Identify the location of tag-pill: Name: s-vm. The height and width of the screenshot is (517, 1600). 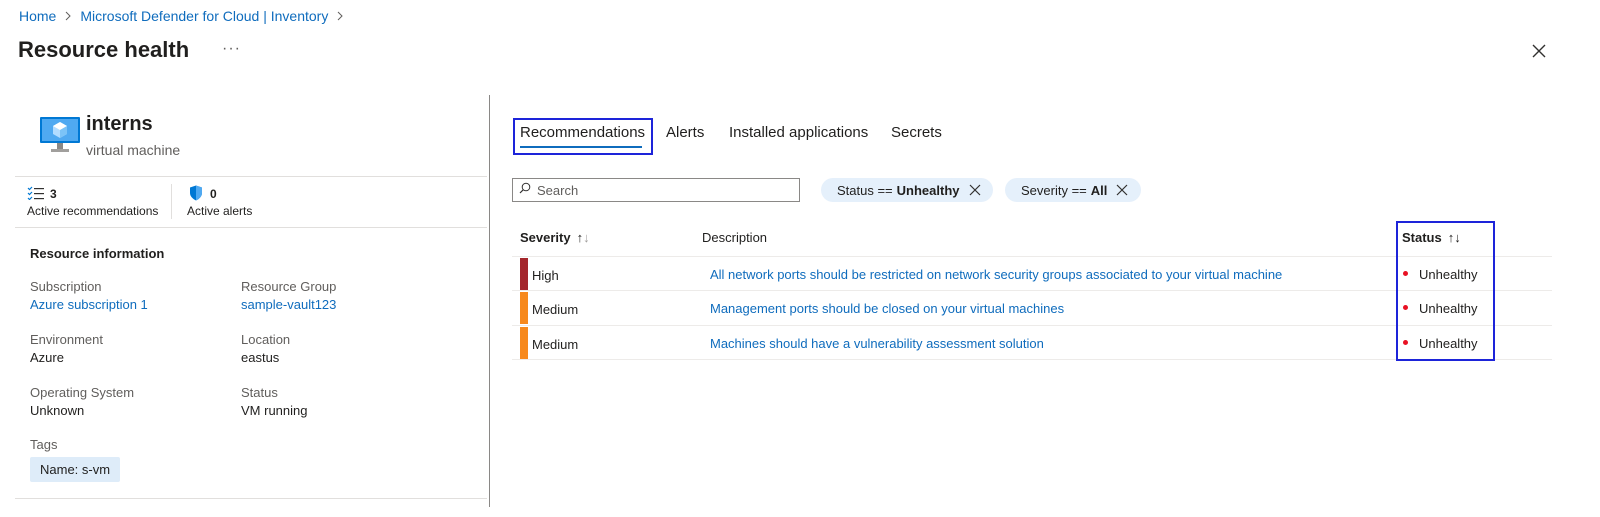
(75, 469).